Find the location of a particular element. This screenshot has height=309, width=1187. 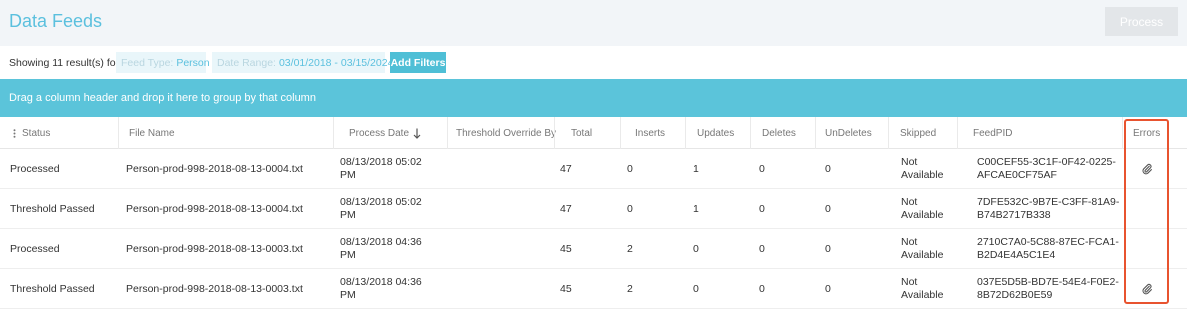

column-header-deletes-label: Deletes is located at coordinates (779, 133).